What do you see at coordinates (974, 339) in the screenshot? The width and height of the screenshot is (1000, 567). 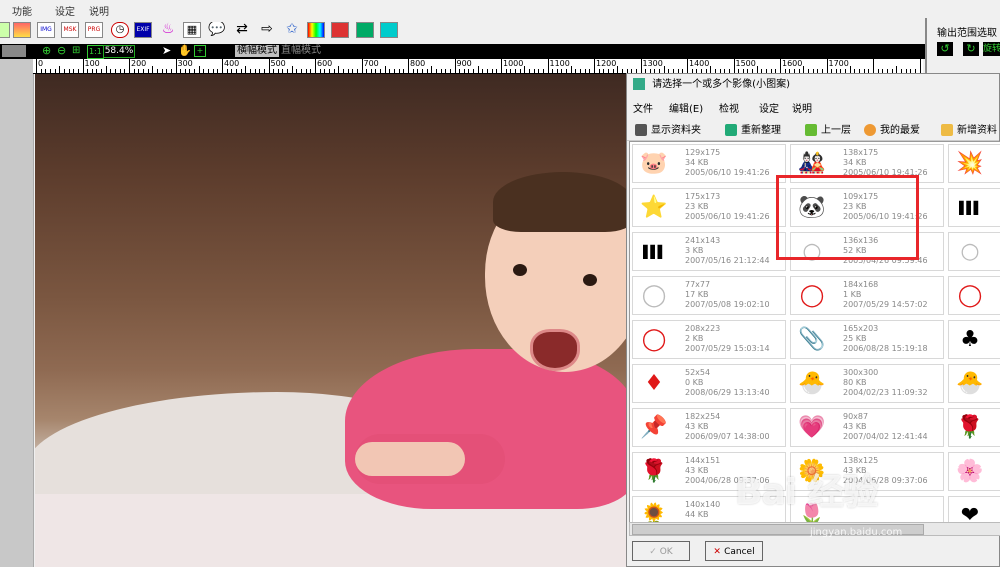 I see `thumbnail-item: ♣` at bounding box center [974, 339].